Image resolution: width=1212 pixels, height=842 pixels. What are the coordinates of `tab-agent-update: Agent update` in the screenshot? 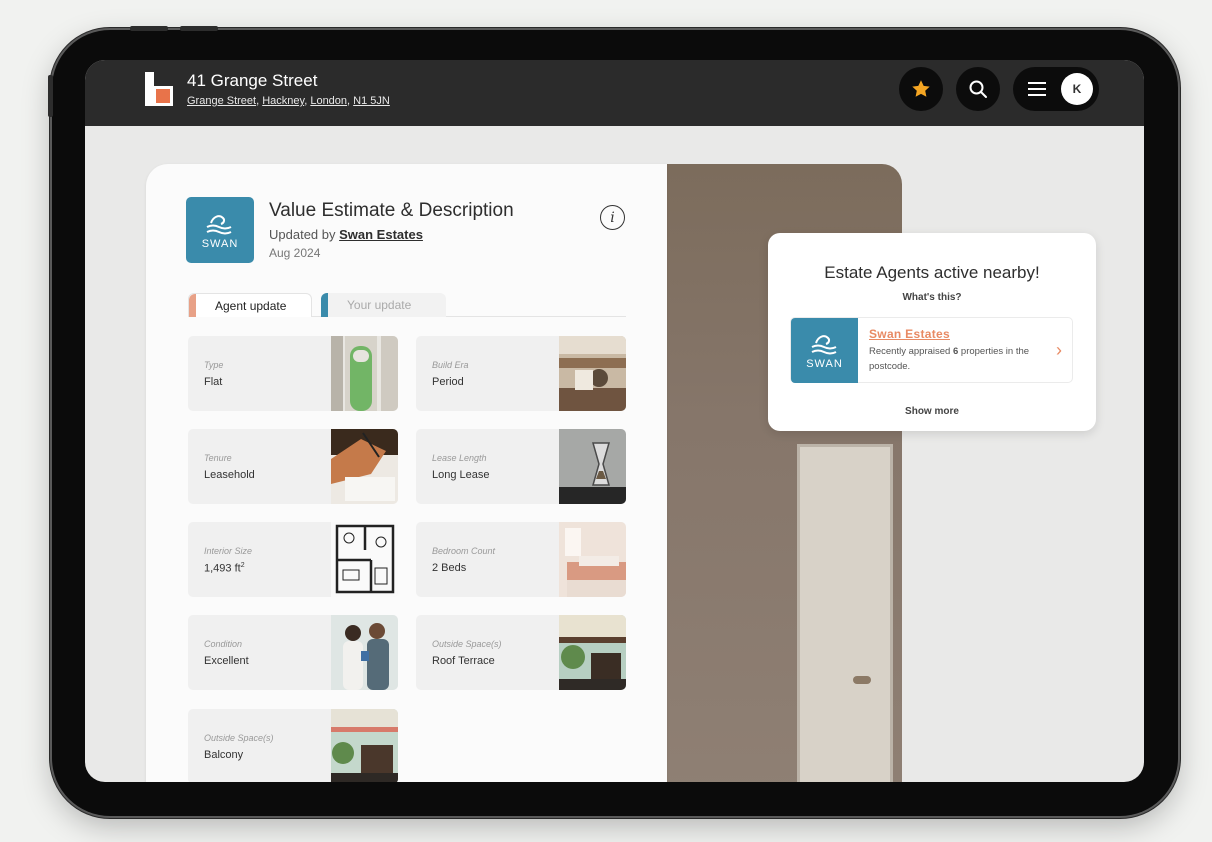 It's located at (250, 305).